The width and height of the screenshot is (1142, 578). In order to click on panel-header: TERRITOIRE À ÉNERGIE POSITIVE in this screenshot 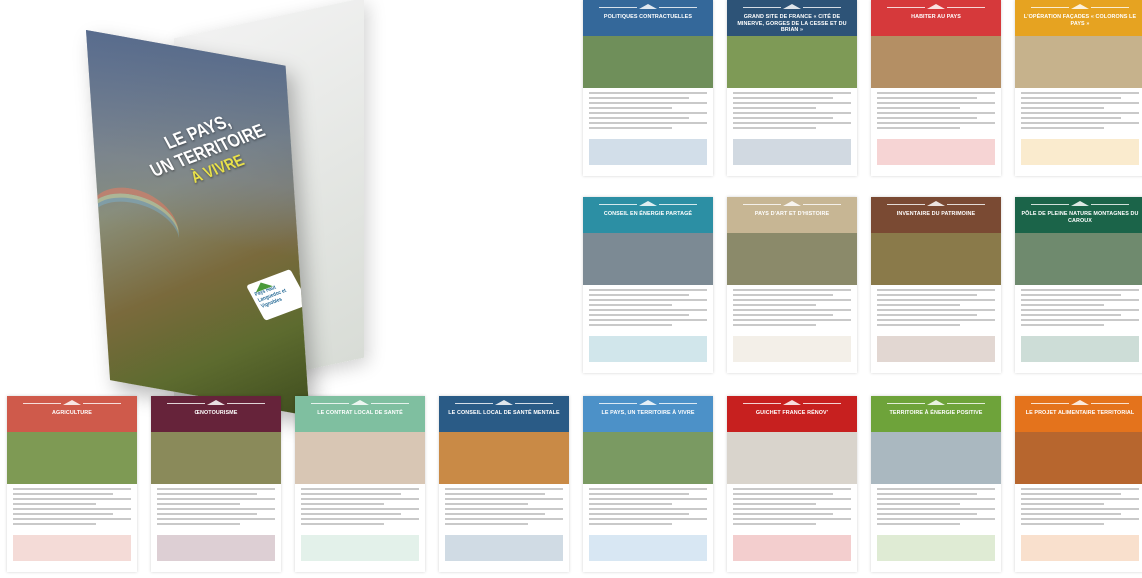, I will do `click(936, 414)`.